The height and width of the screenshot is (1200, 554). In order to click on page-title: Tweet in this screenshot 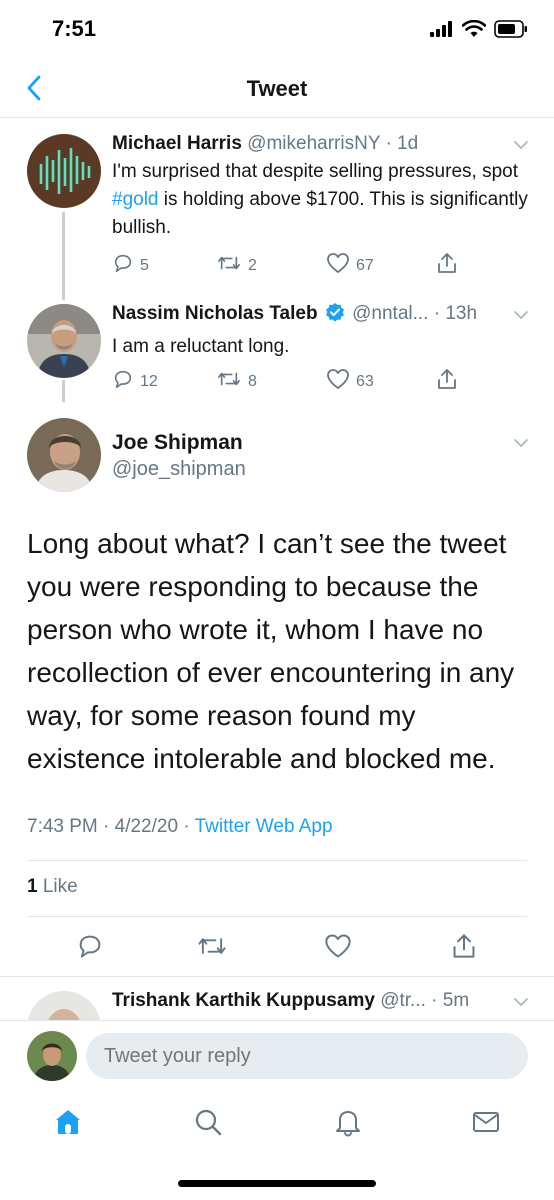, I will do `click(277, 88)`.